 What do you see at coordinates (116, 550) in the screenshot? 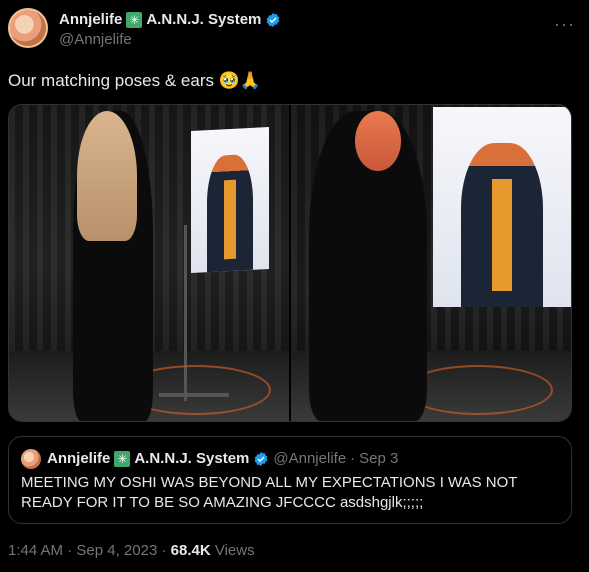
I see `post-date: Sep 4, 2023` at bounding box center [116, 550].